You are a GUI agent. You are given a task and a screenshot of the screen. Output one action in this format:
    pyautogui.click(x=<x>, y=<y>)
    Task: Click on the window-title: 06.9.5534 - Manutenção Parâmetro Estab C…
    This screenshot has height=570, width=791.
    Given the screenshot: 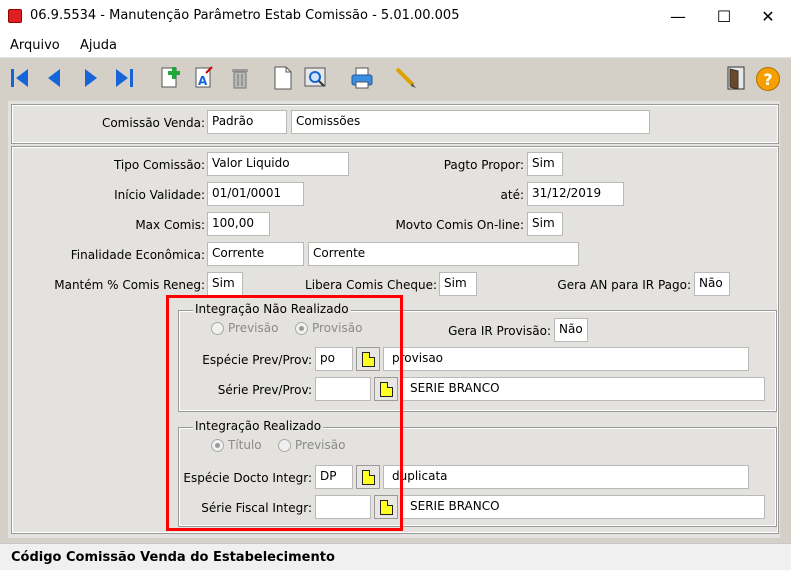 What is the action you would take?
    pyautogui.click(x=245, y=15)
    